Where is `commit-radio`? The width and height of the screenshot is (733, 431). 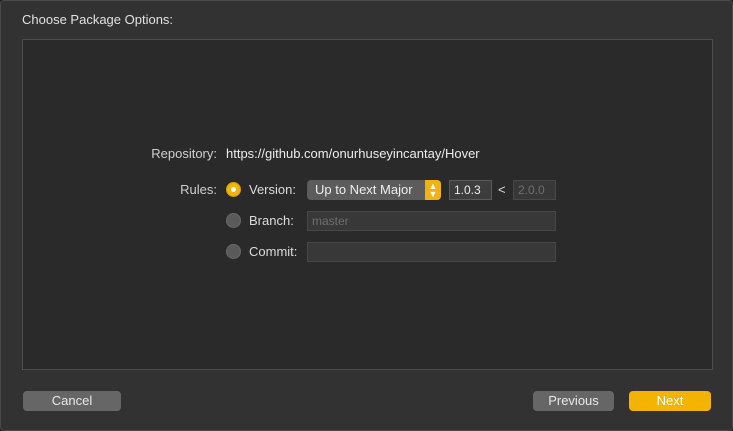 commit-radio is located at coordinates (233, 251).